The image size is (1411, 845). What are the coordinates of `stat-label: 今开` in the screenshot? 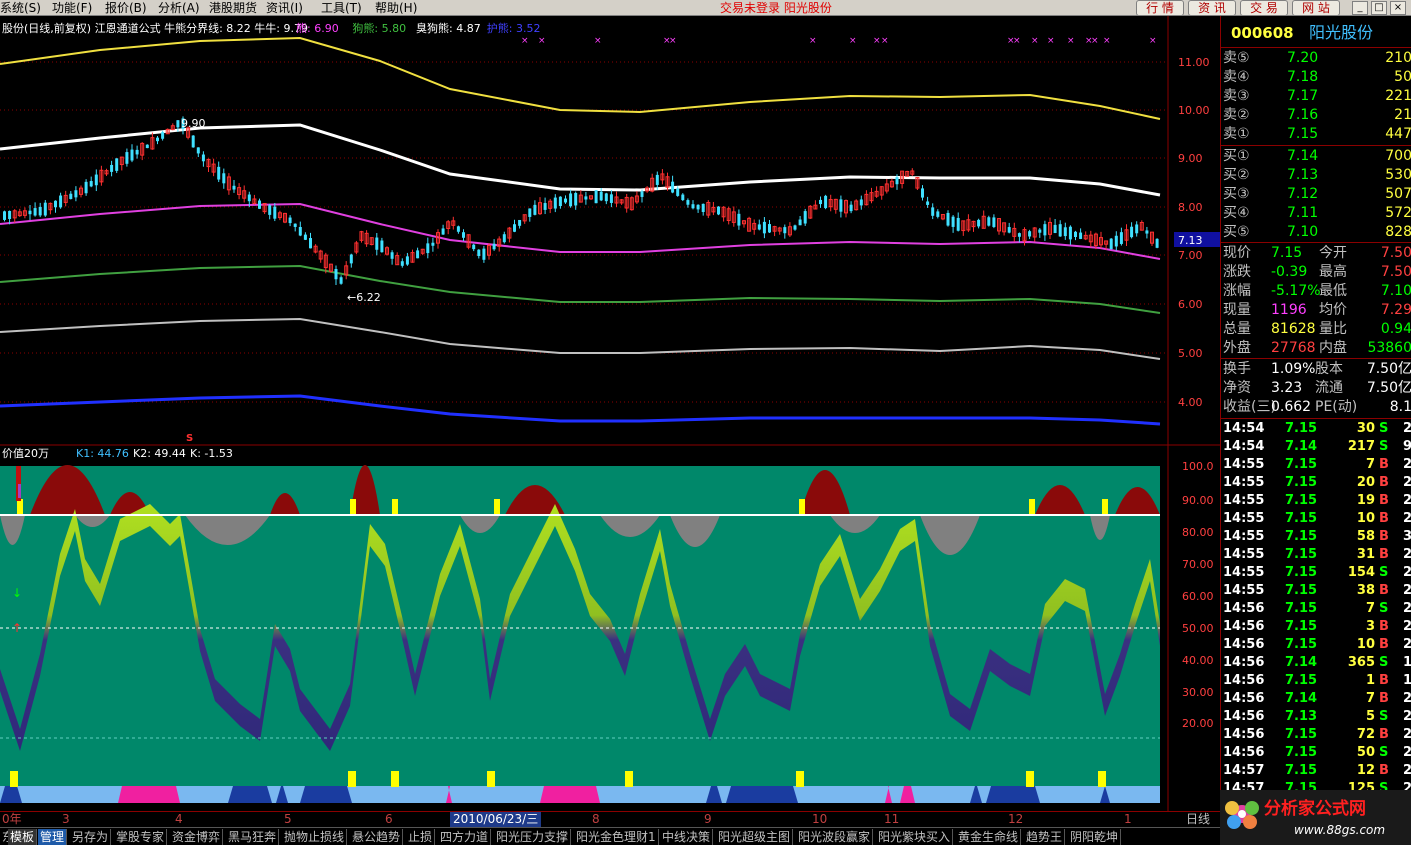 It's located at (1333, 253).